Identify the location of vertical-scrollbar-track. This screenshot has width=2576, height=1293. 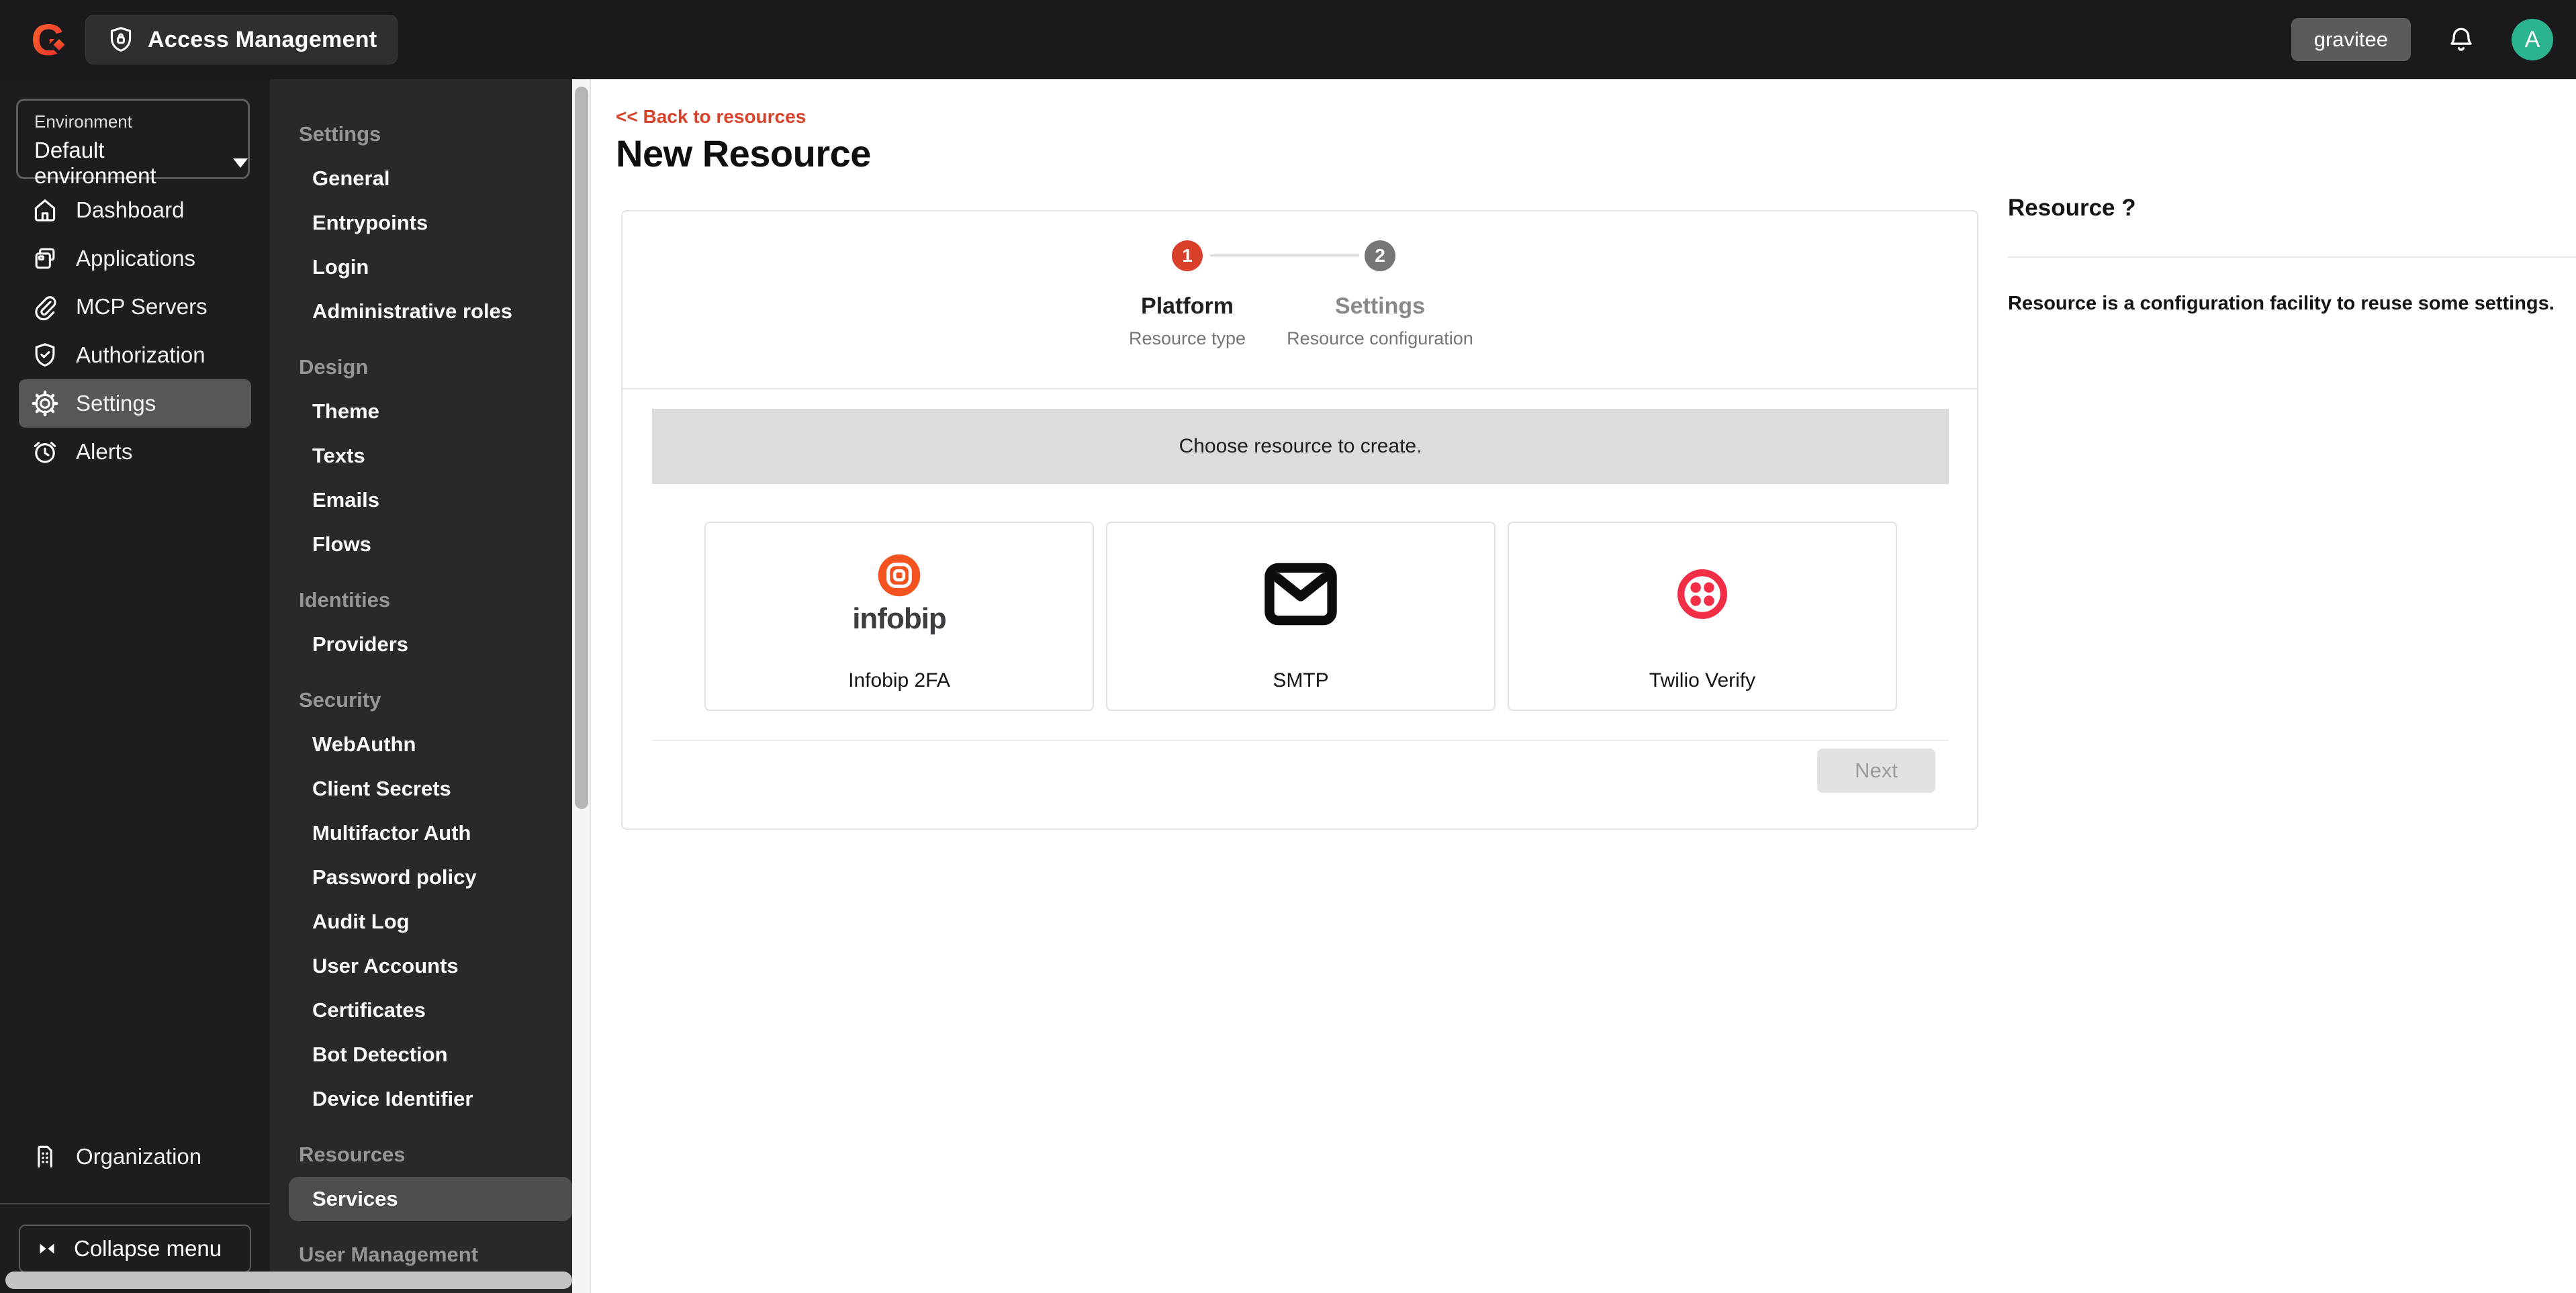
(581, 686).